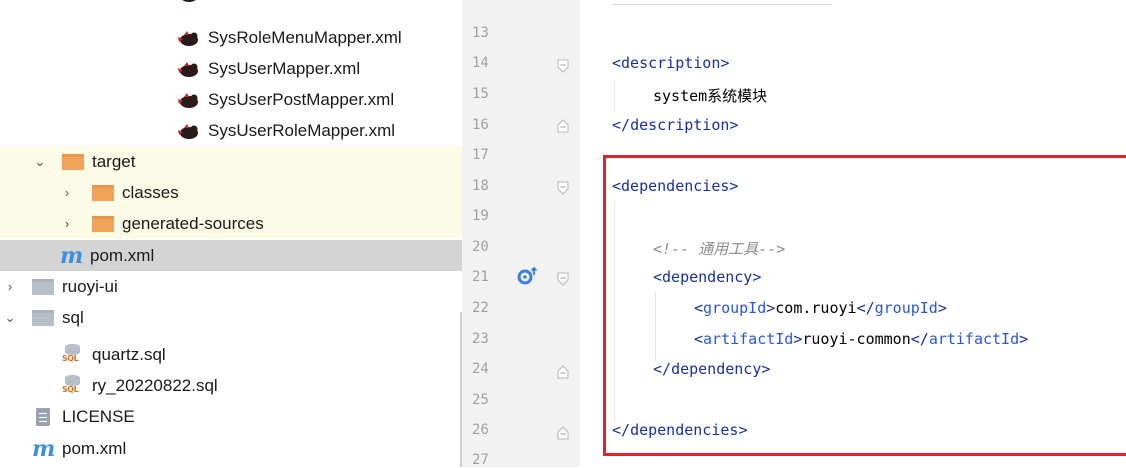 The width and height of the screenshot is (1126, 468). I want to click on tree-item-label: ry_20220822.sql, so click(155, 385).